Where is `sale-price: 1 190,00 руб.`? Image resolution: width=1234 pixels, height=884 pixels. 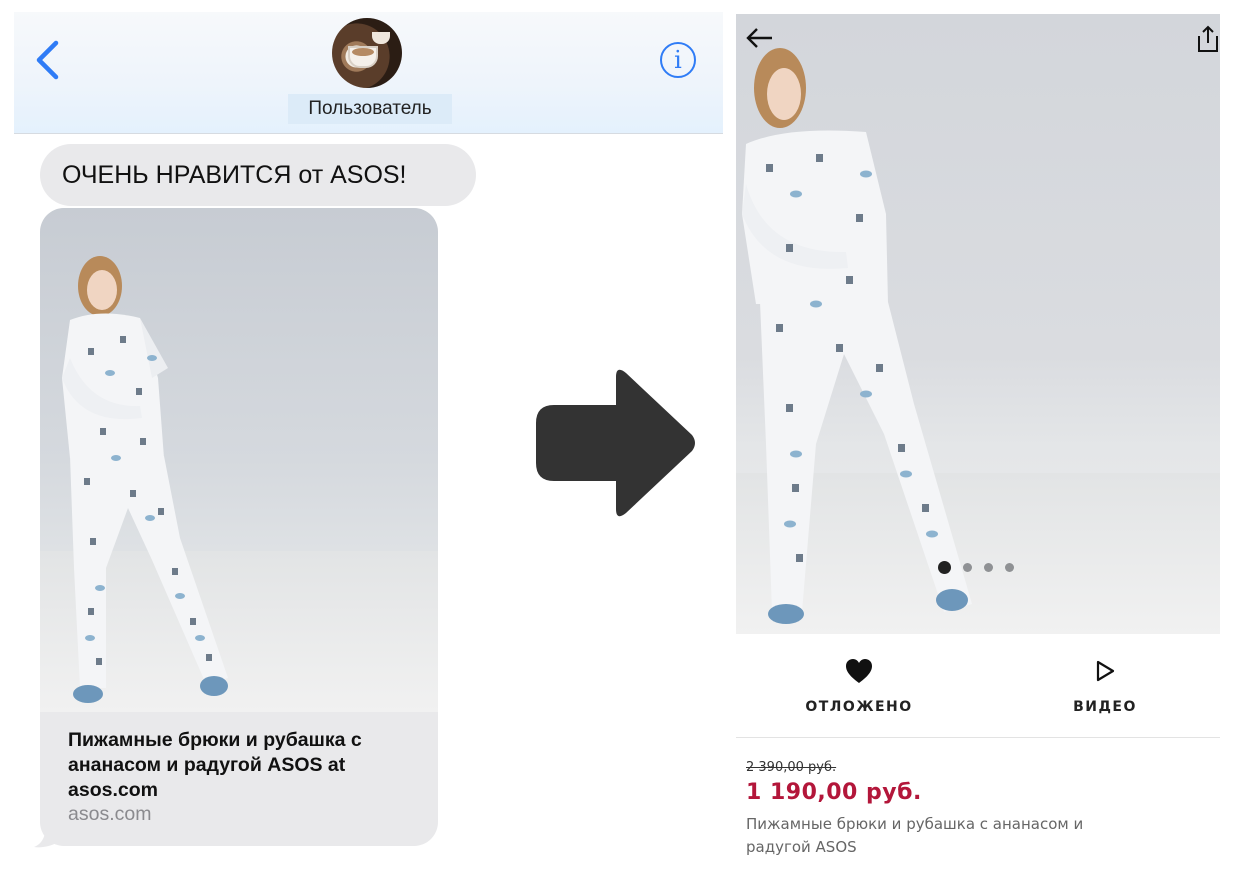
sale-price: 1 190,00 руб. is located at coordinates (834, 792).